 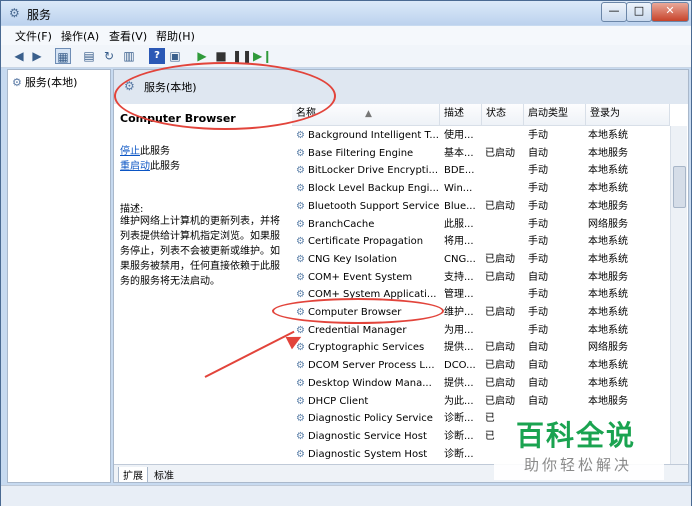 What do you see at coordinates (368, 419) in the screenshot?
I see `service-name-cell: ⚙ Diagnostic Policy Service` at bounding box center [368, 419].